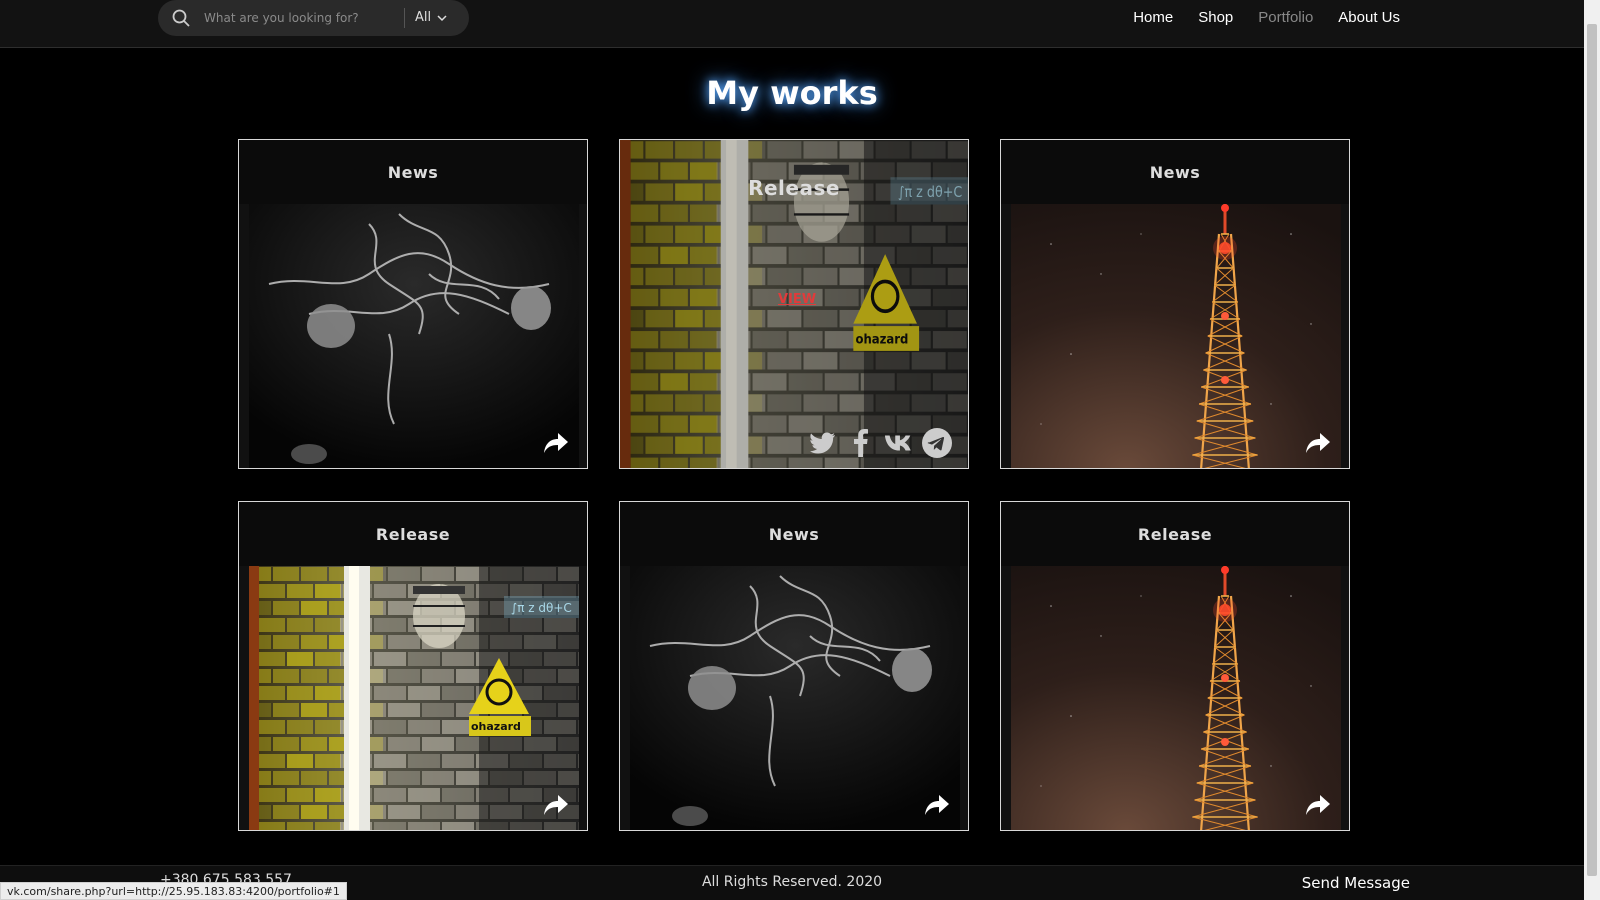  I want to click on search-divider, so click(404, 18).